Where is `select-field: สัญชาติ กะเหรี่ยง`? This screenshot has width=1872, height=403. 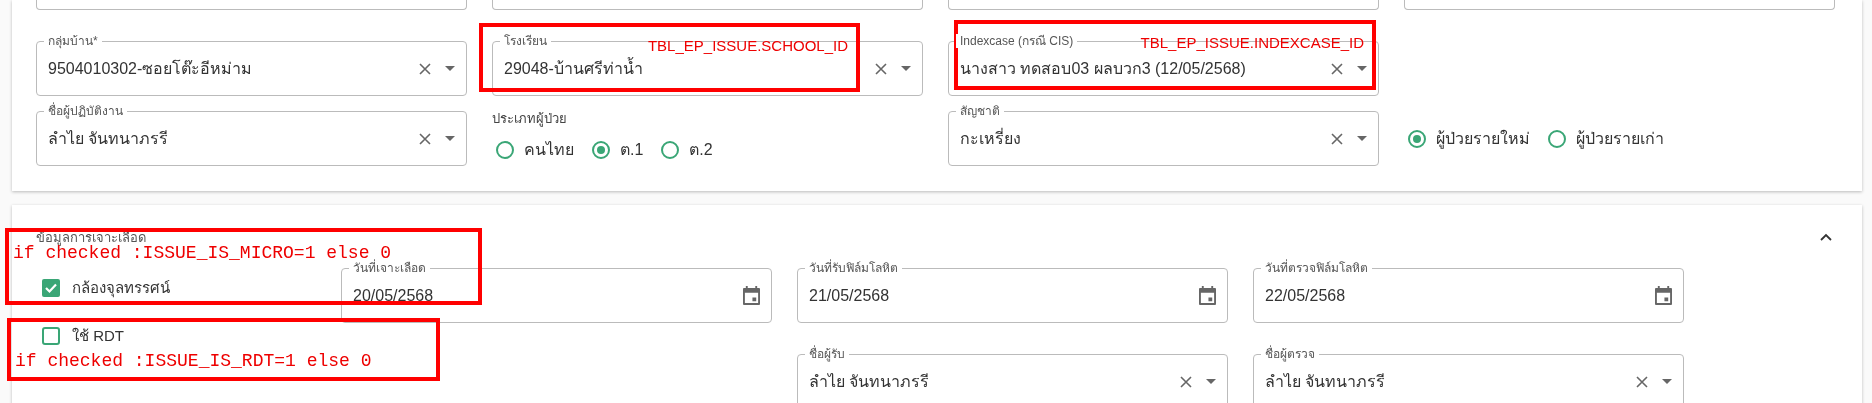
select-field: สัญชาติ กะเหรี่ยง is located at coordinates (1163, 135).